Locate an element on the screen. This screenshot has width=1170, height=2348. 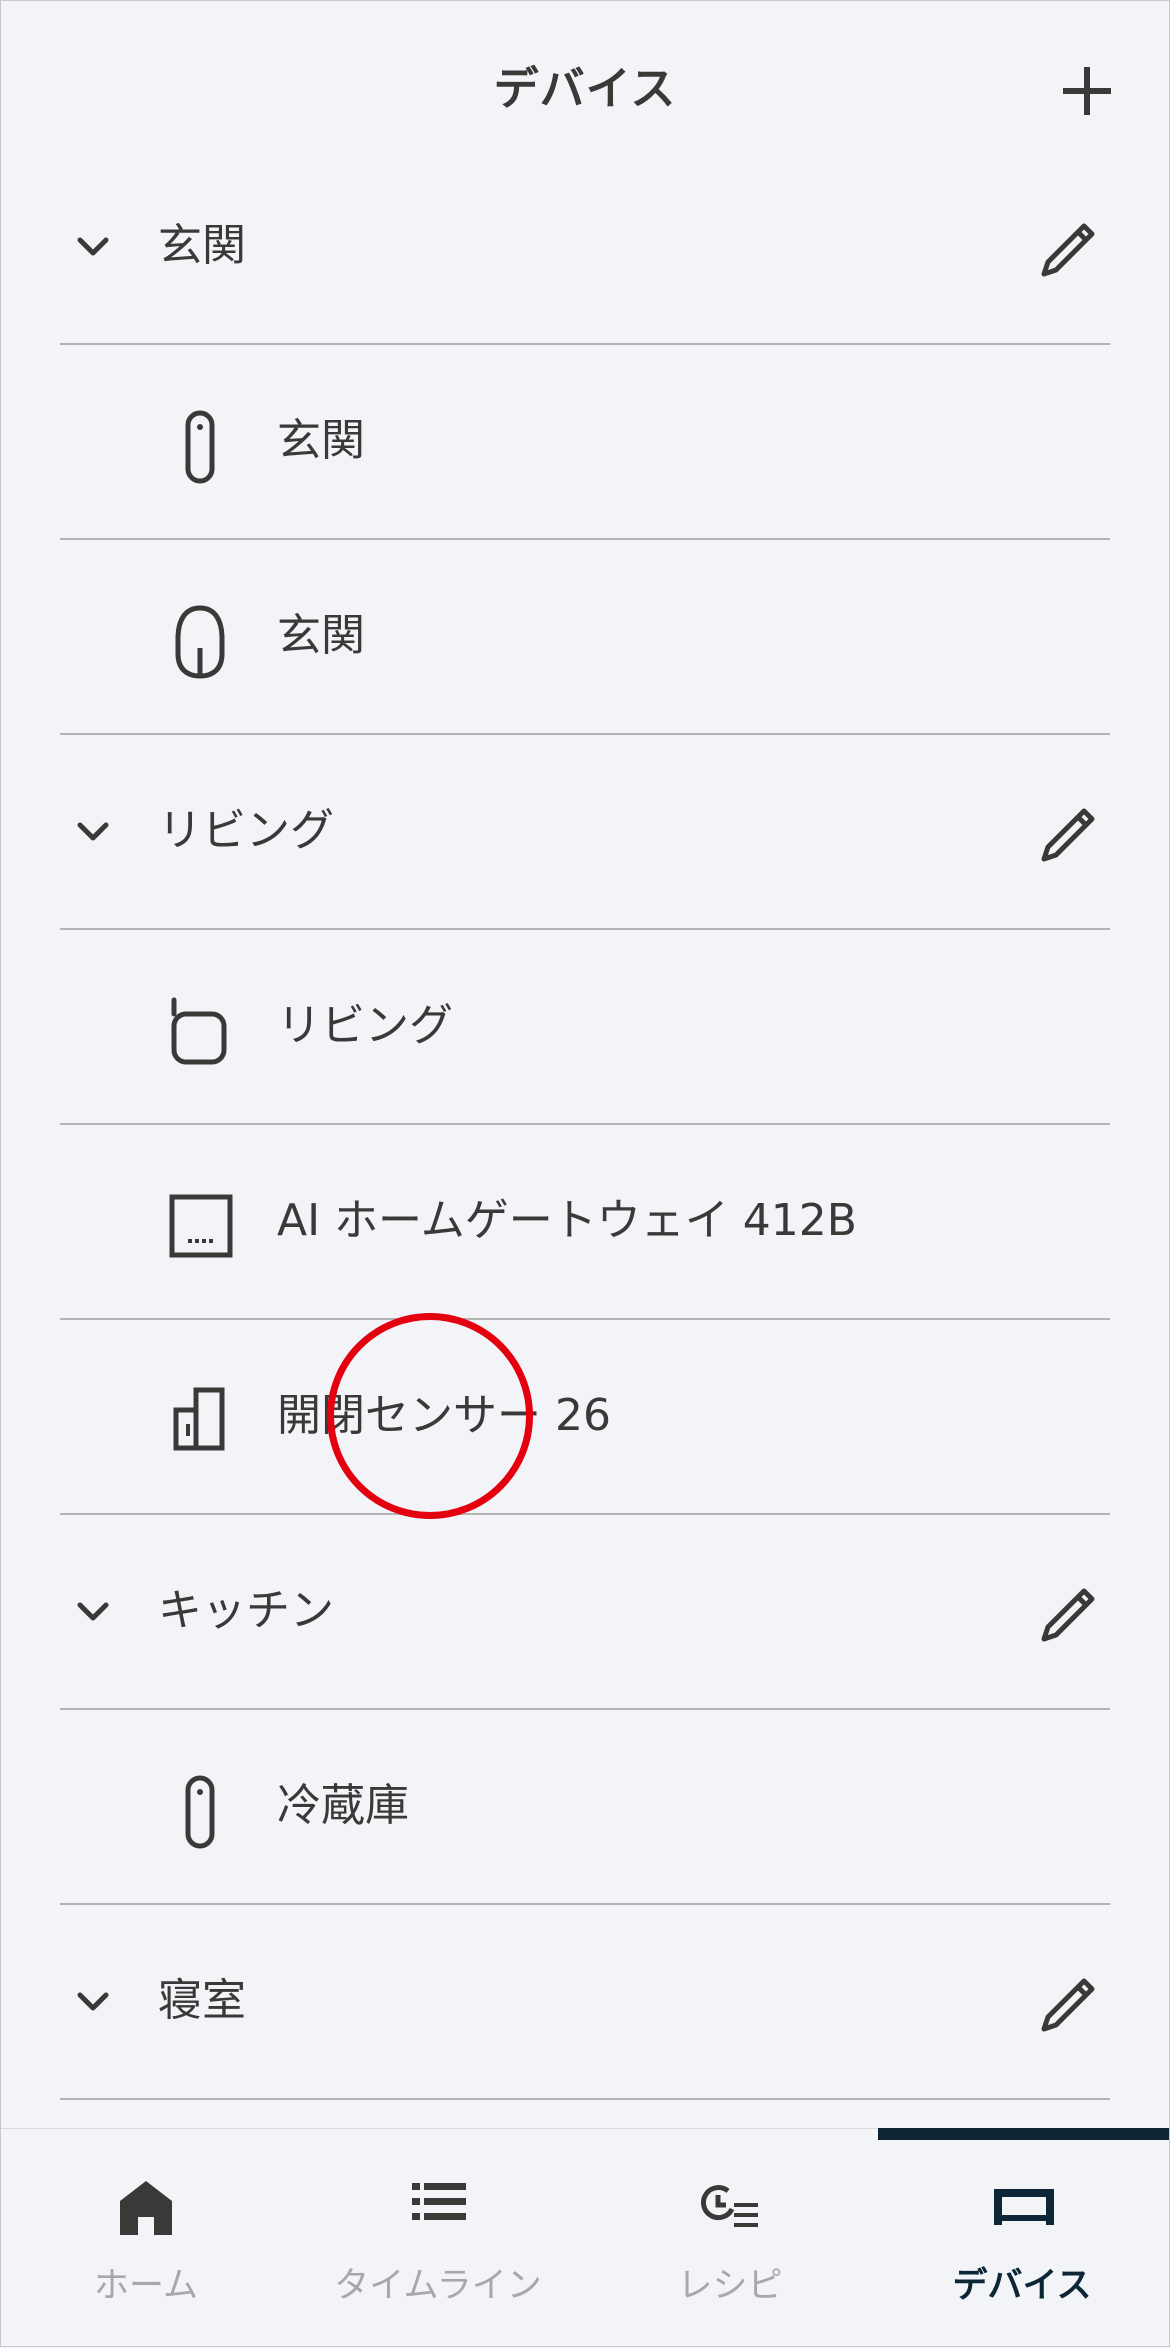
tab-label: タイムライン is located at coordinates (438, 2286).